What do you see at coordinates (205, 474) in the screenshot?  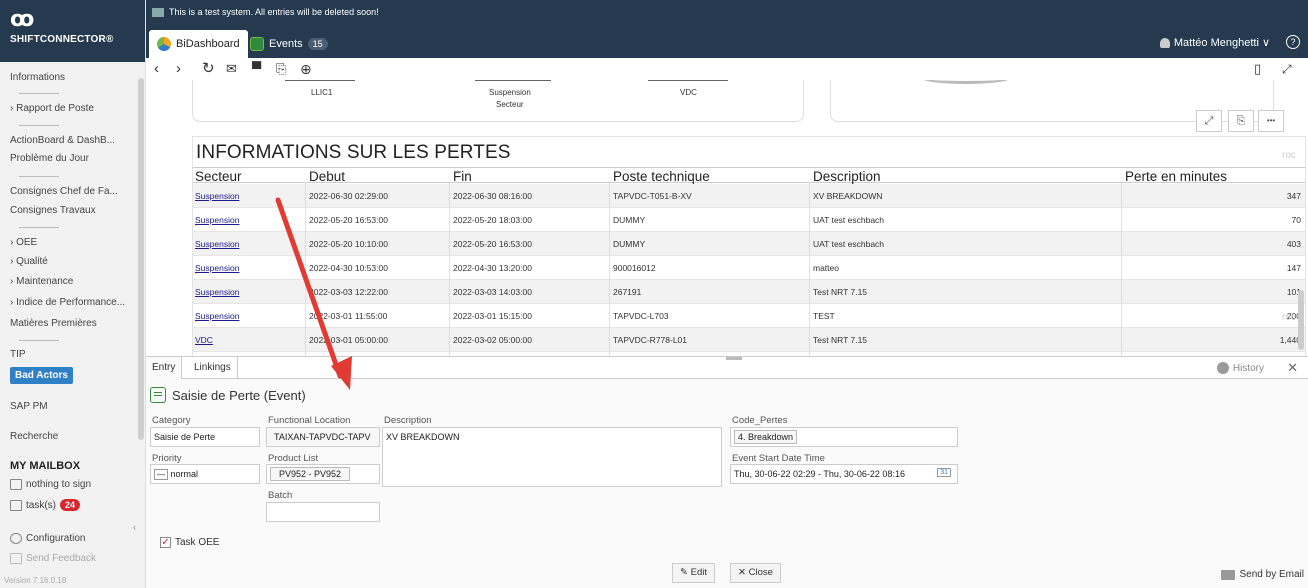 I see `priority-field: — normal` at bounding box center [205, 474].